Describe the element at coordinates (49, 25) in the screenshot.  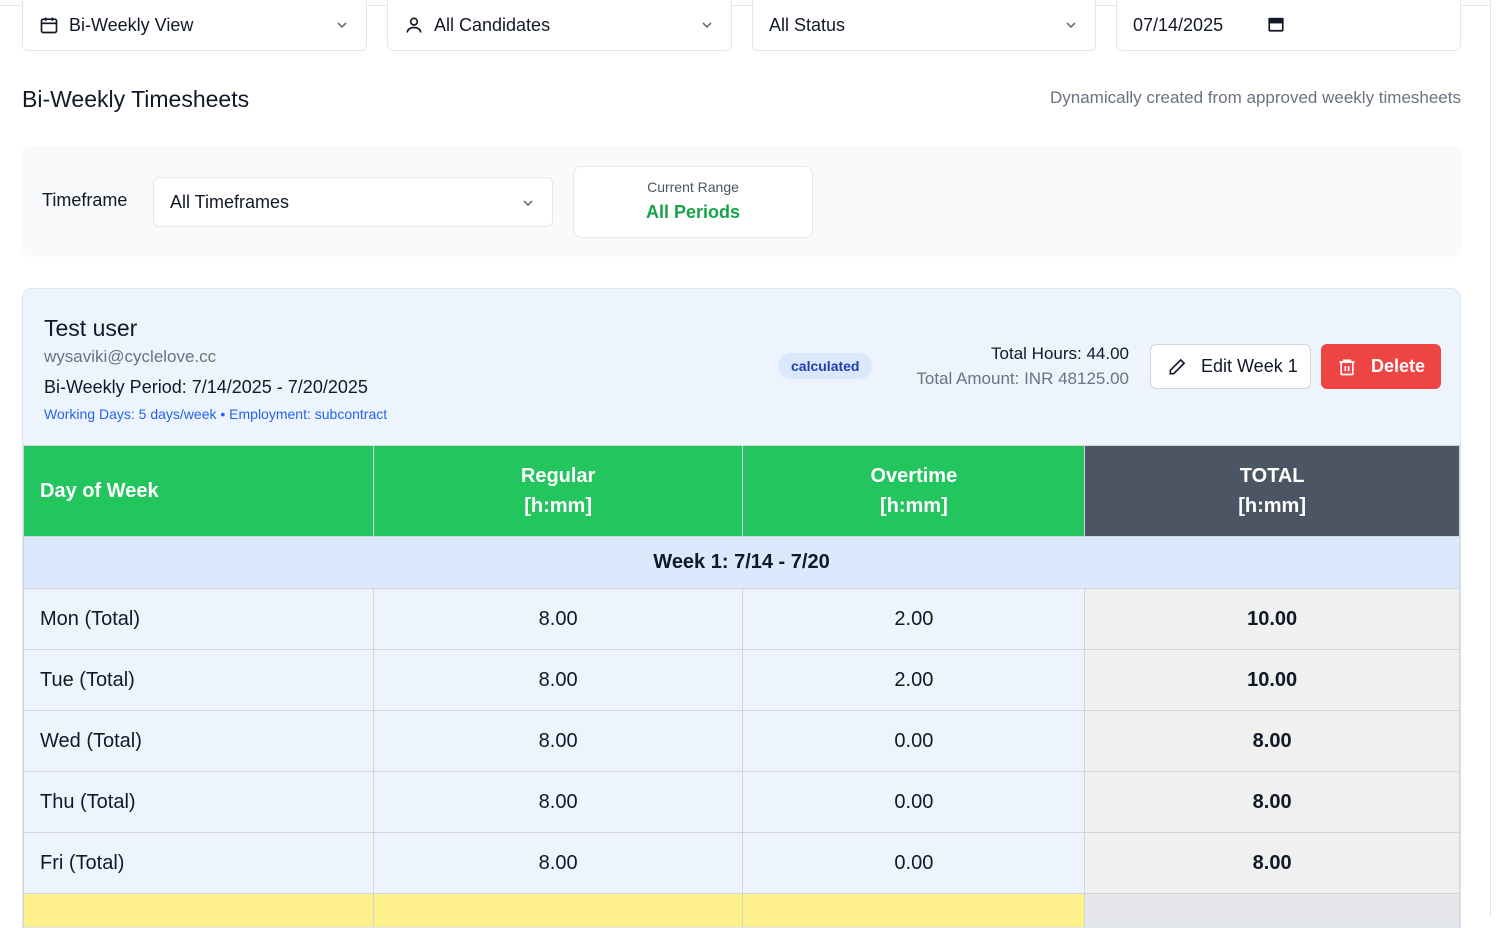
I see `calendar-icon` at that location.